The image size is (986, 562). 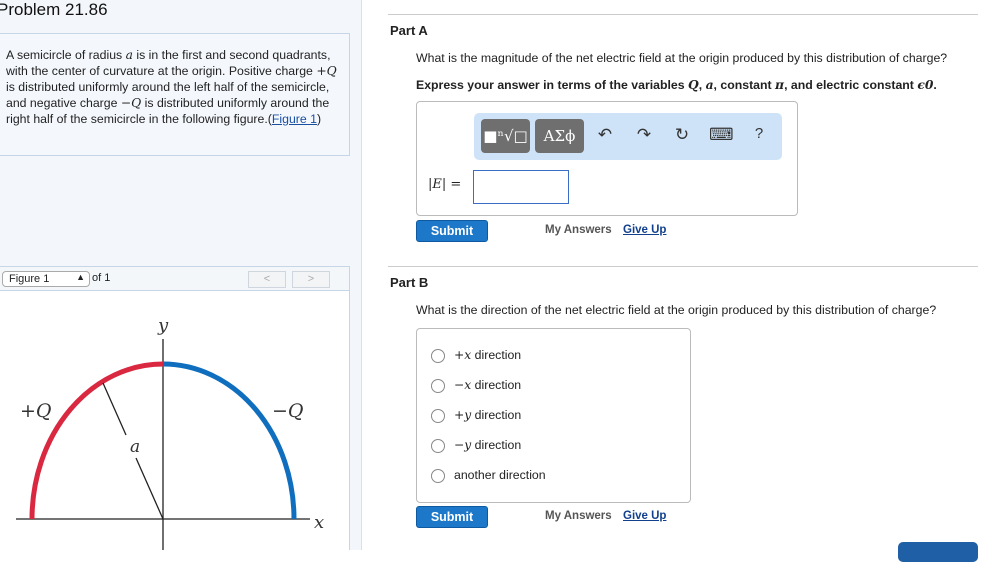 I want to click on minus-q-label: −Q, so click(x=288, y=411).